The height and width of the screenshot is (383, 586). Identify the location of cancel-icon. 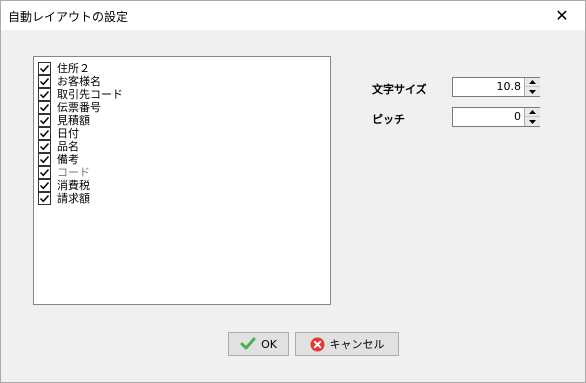
(317, 344).